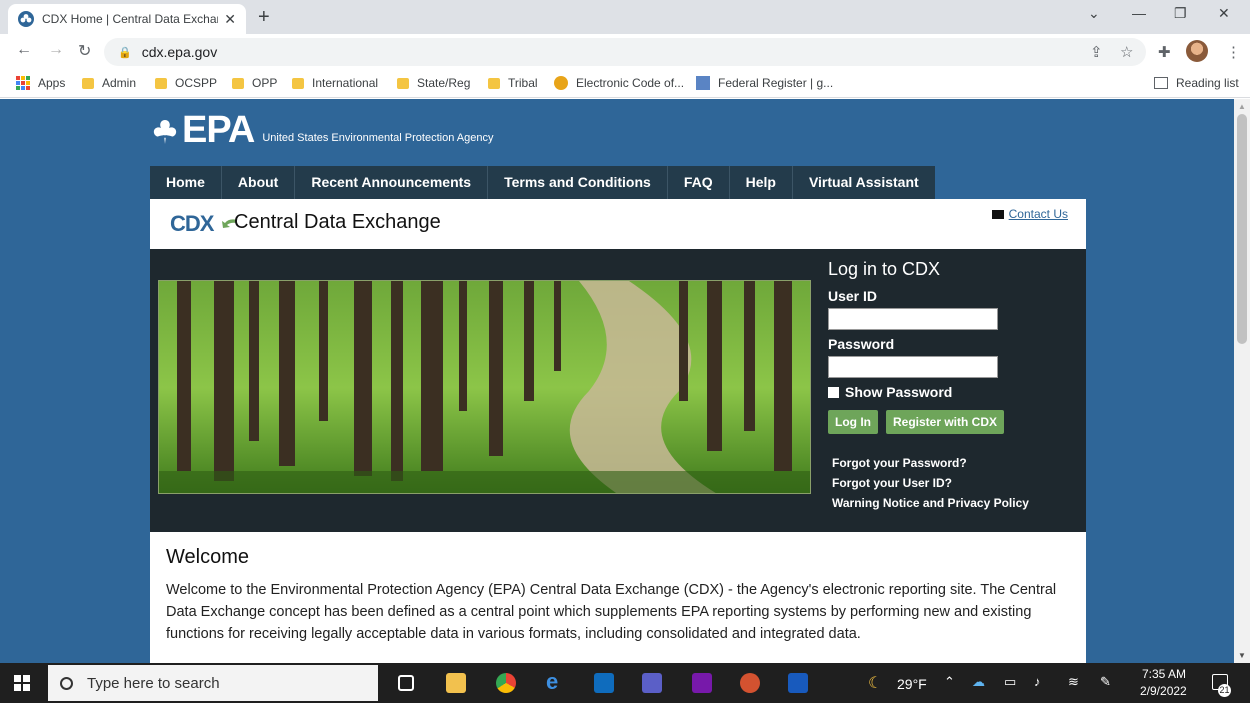 This screenshot has height=703, width=1250. I want to click on onedrive-icon: ☁, so click(978, 682).